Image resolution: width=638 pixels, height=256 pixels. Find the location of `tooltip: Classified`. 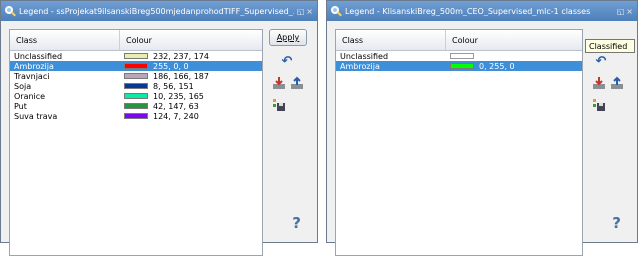

tooltip: Classified is located at coordinates (610, 46).